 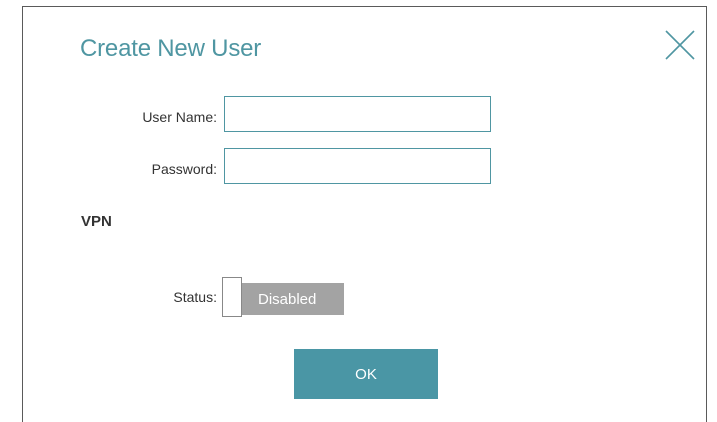 I want to click on vpn-heading: VPN, so click(x=96, y=221).